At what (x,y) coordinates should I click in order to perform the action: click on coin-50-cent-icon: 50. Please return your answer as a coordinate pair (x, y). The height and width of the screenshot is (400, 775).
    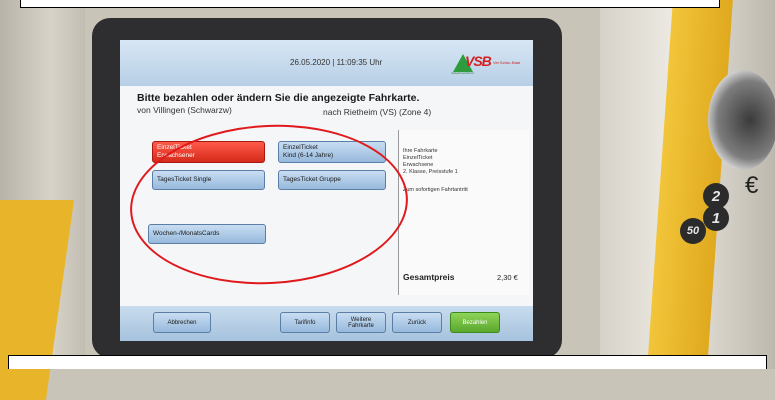
    Looking at the image, I should click on (693, 231).